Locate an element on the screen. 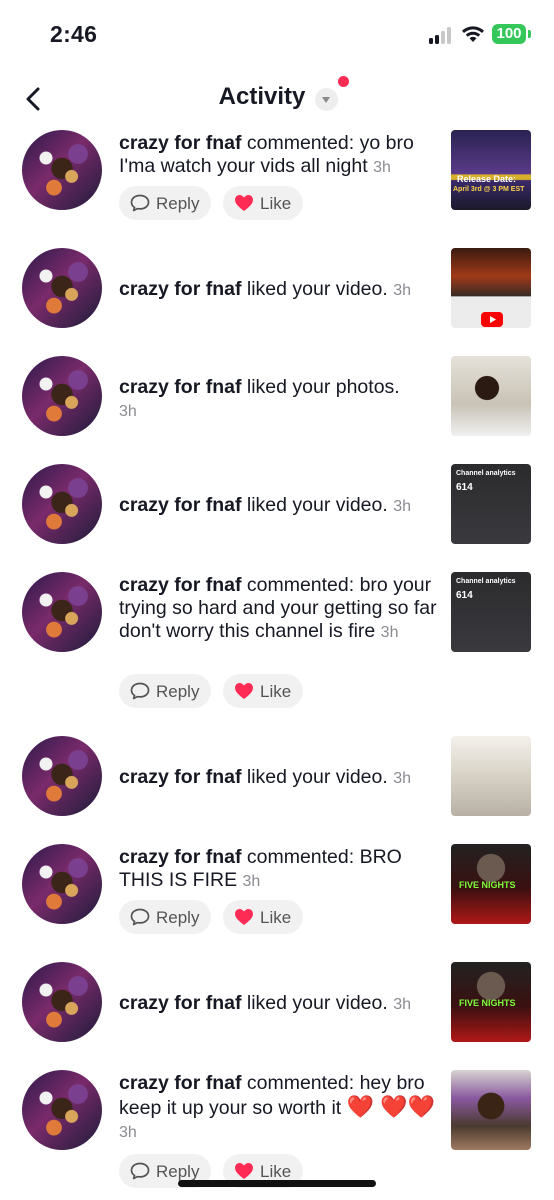 The image size is (554, 1200). play-icon is located at coordinates (492, 319).